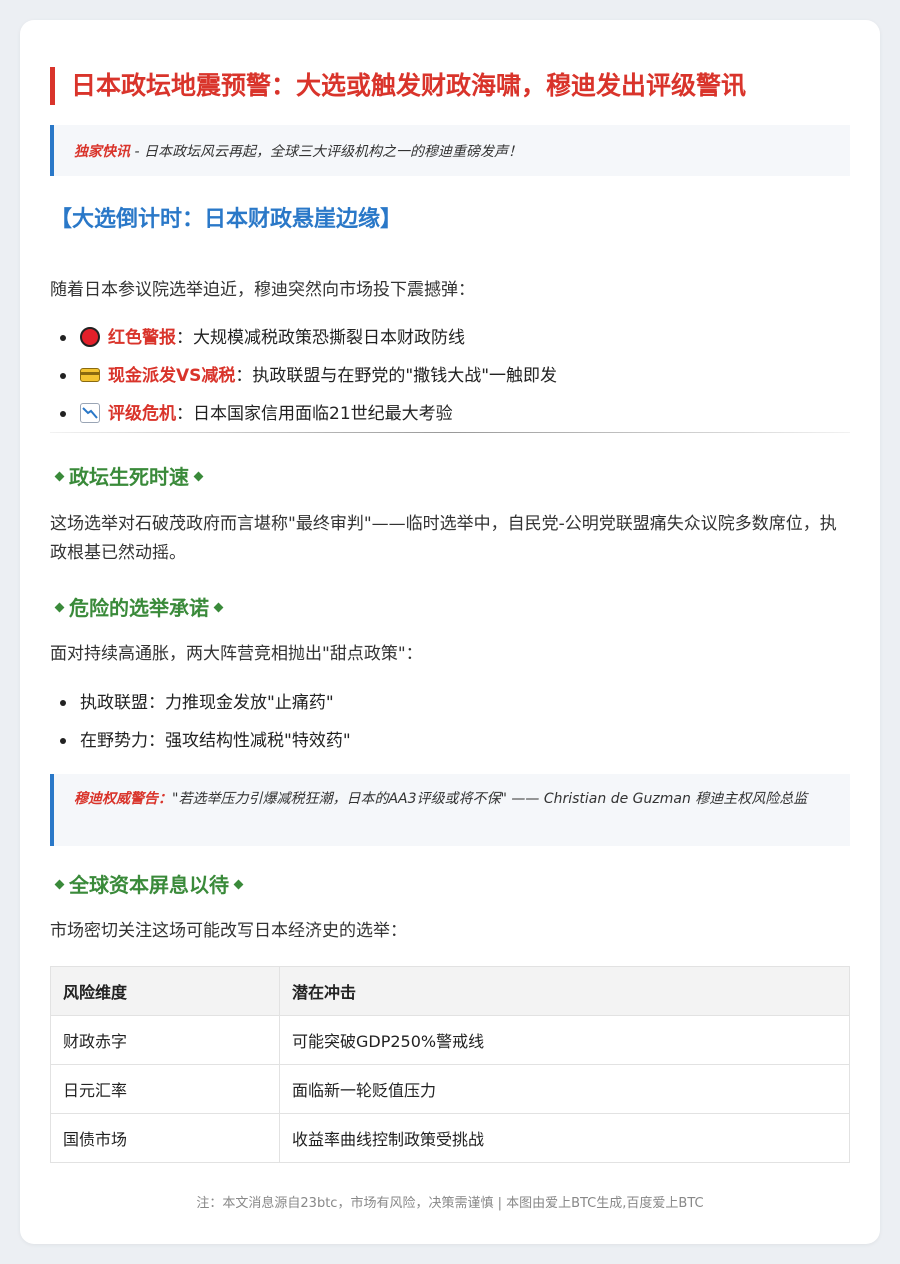 This screenshot has height=1264, width=900. Describe the element at coordinates (262, 290) in the screenshot. I see `section1-lead: 随着日本参议院选举迫近，穆迪突然向市场投下震撼弹：` at that location.